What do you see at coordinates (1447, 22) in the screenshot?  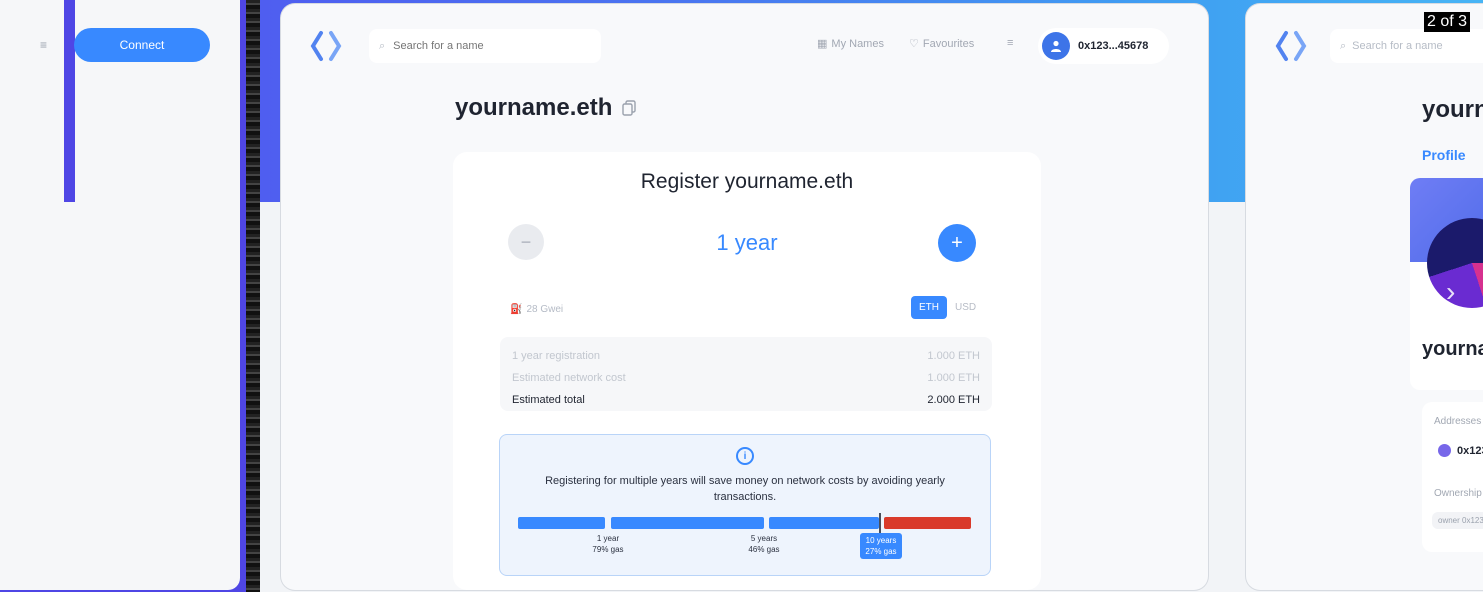 I see `slide-counter: 2 of 3` at bounding box center [1447, 22].